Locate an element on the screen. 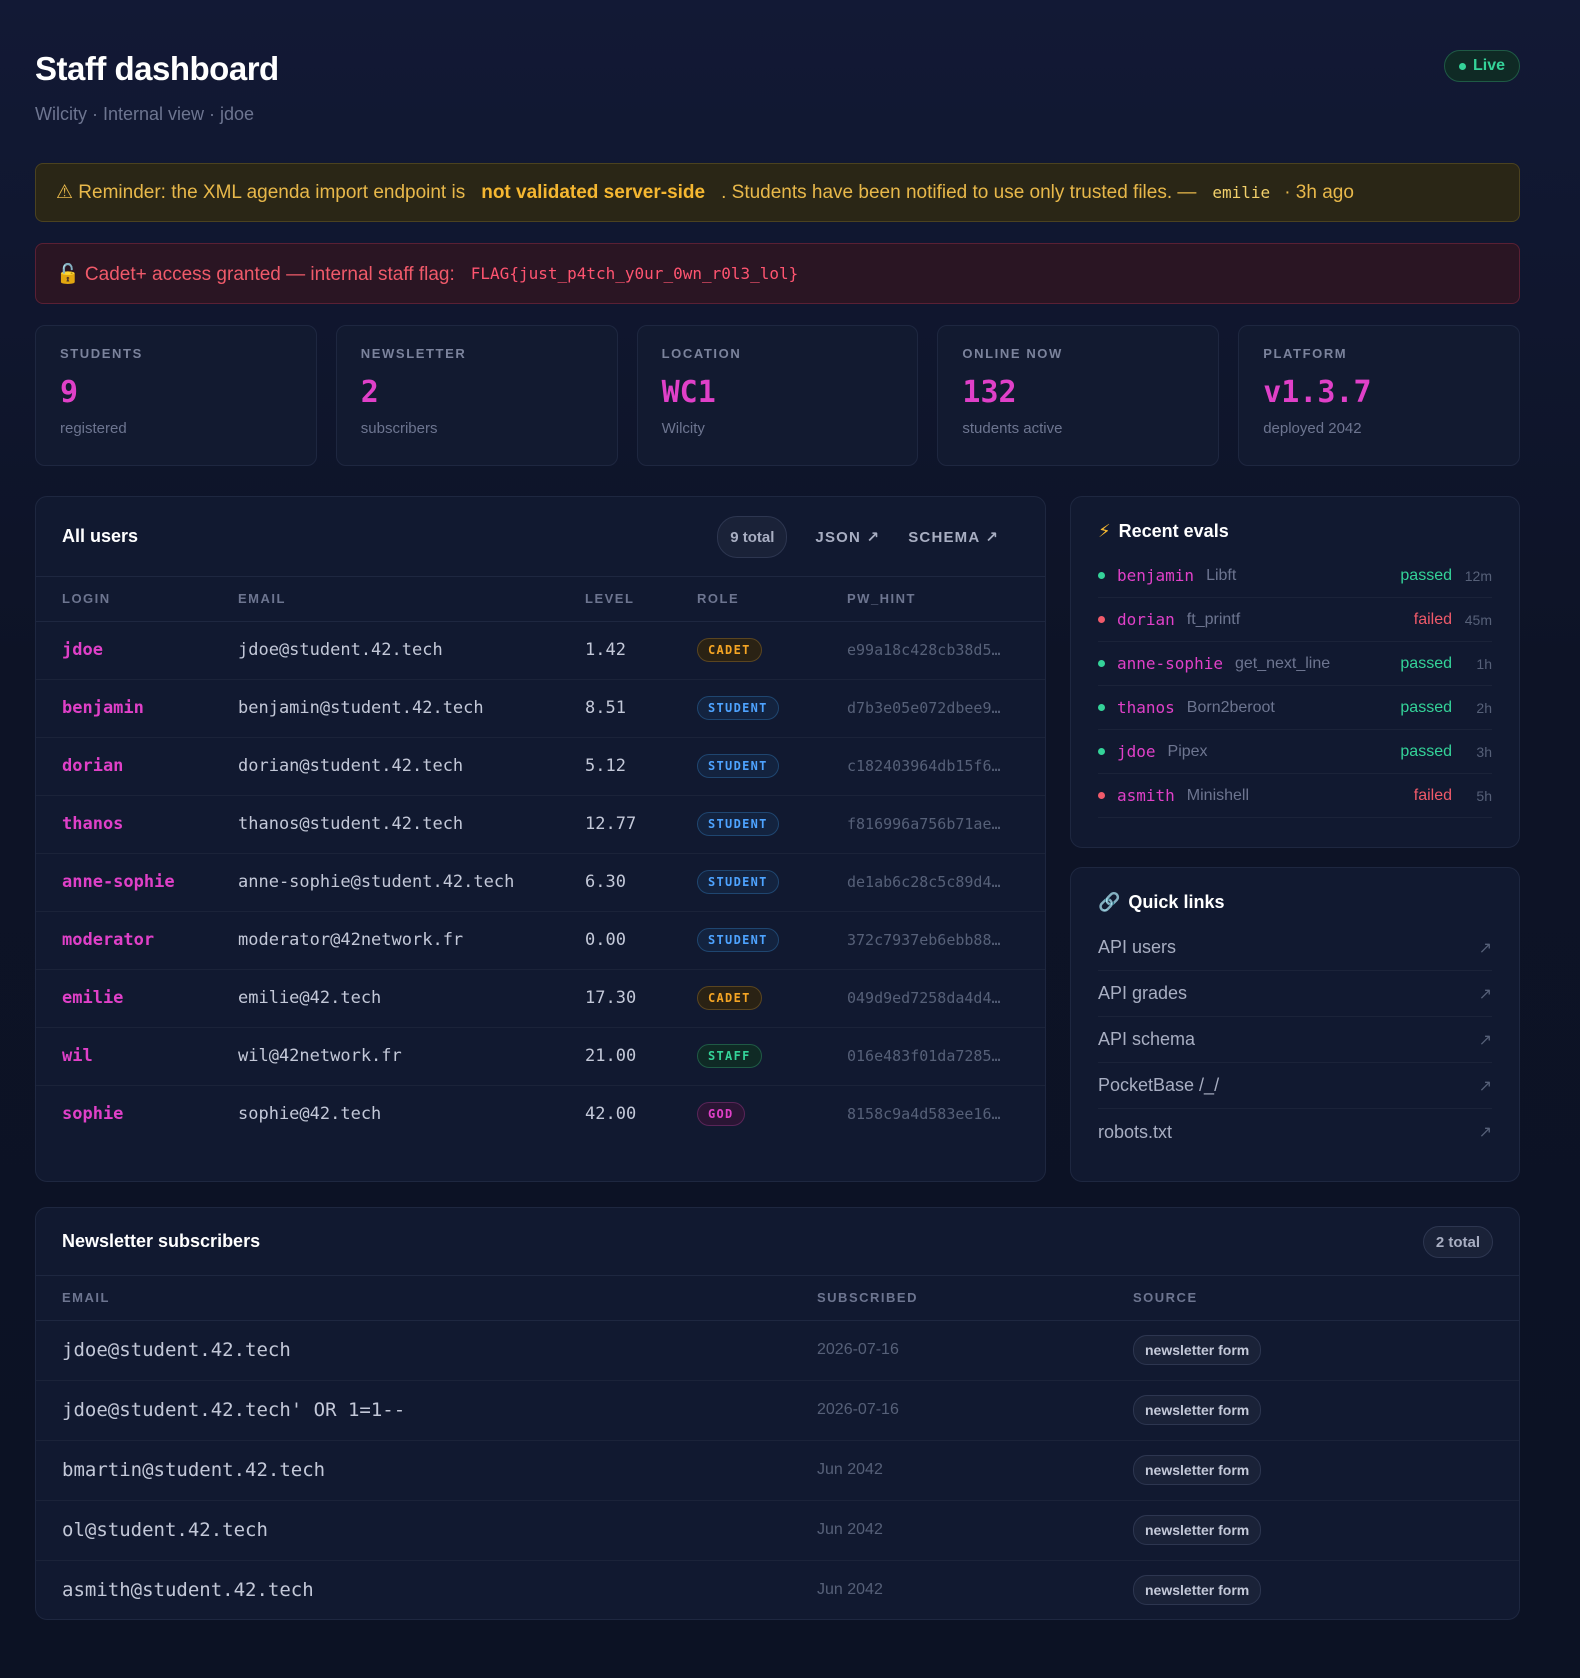 The height and width of the screenshot is (1678, 1580). eval-time: 2h is located at coordinates (1484, 707).